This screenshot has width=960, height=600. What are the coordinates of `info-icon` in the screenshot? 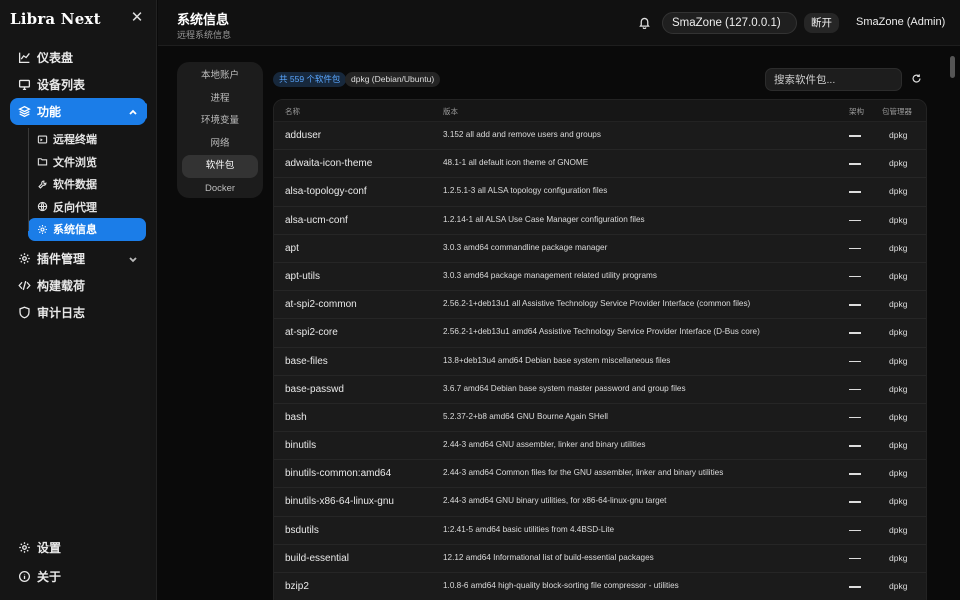 It's located at (24, 577).